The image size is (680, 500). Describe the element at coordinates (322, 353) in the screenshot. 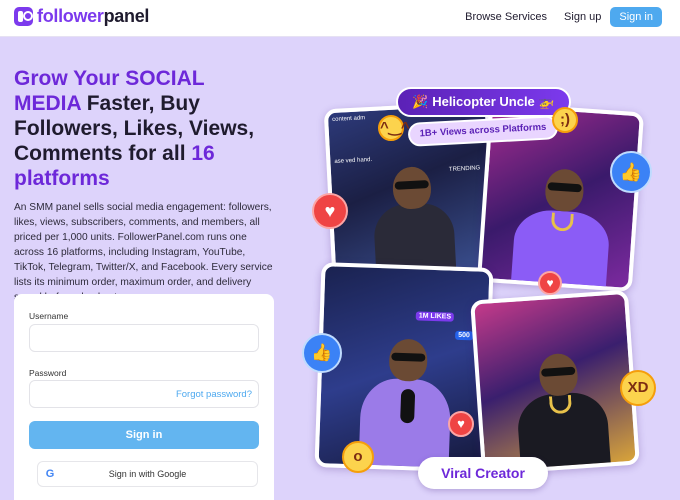

I see `thumbs-up-icon-left: 👍` at that location.